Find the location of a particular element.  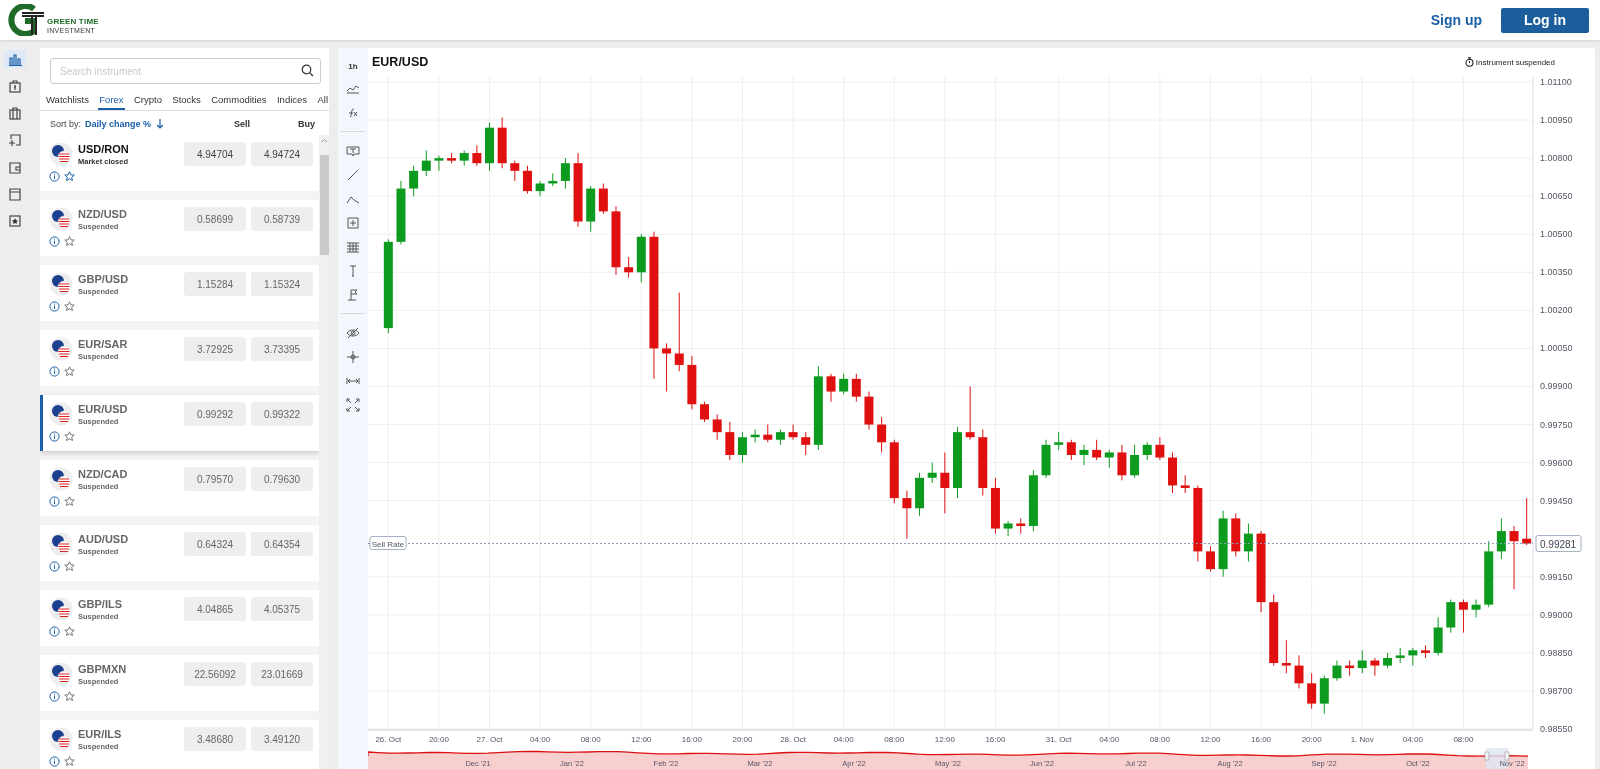

navigator-chart is located at coordinates (948, 758).